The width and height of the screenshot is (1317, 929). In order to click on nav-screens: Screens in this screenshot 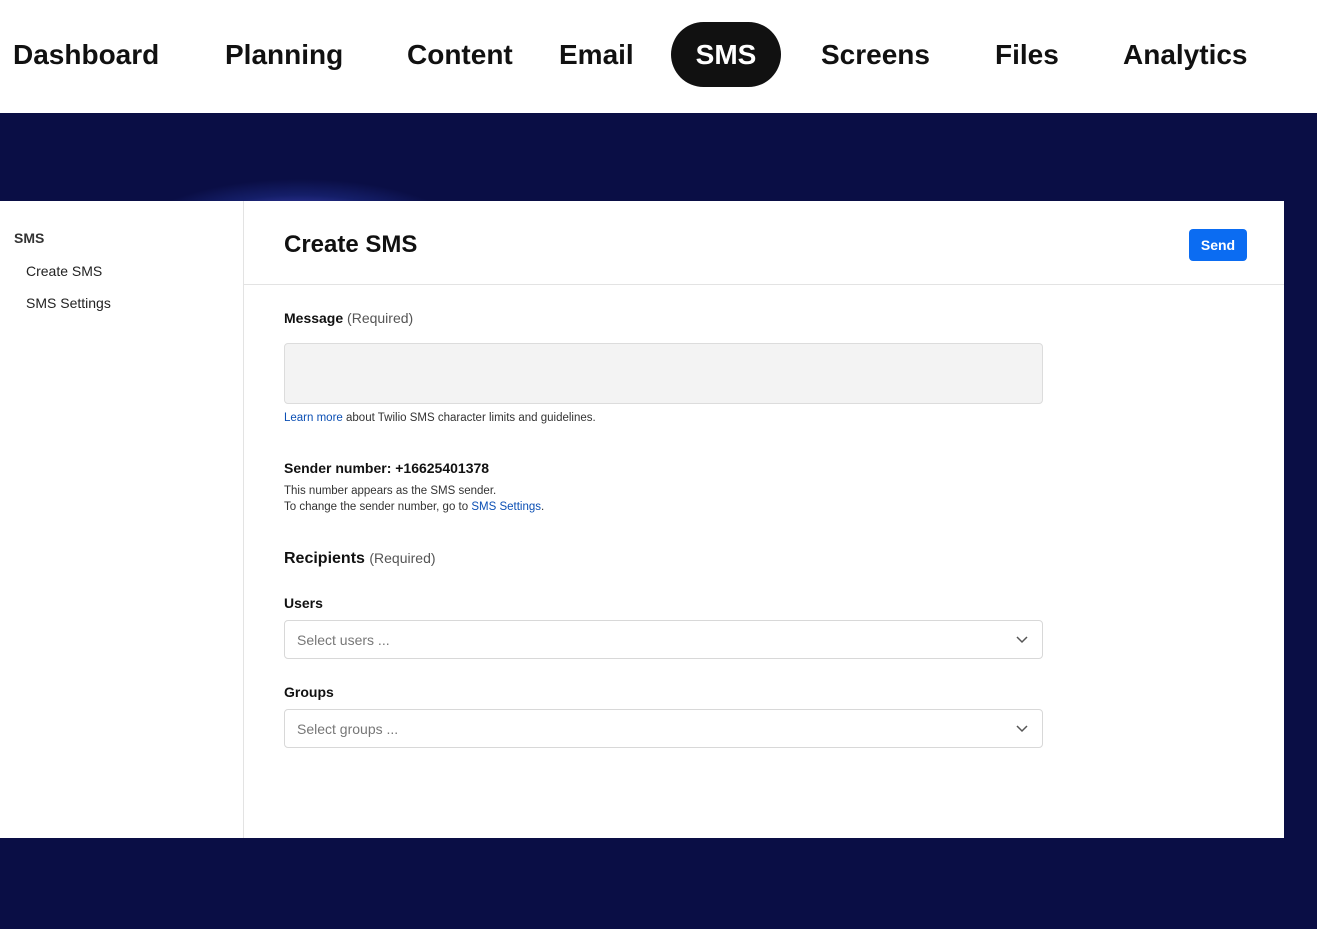, I will do `click(875, 54)`.